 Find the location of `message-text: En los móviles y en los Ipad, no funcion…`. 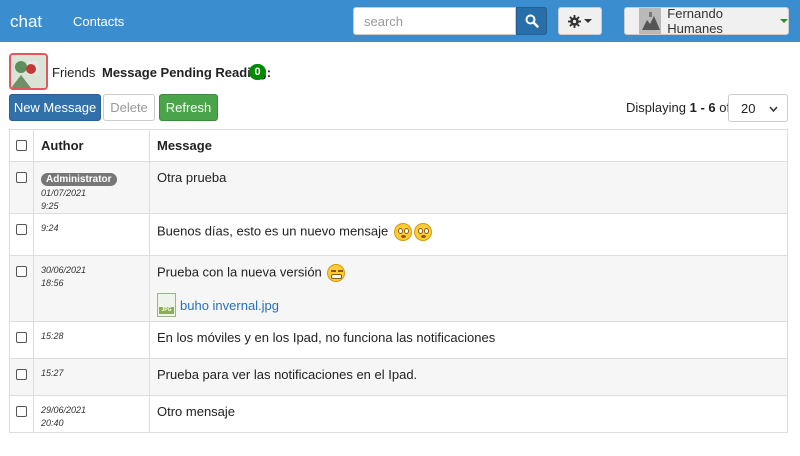

message-text: En los móviles y en los Ipad, no funcion… is located at coordinates (326, 337).